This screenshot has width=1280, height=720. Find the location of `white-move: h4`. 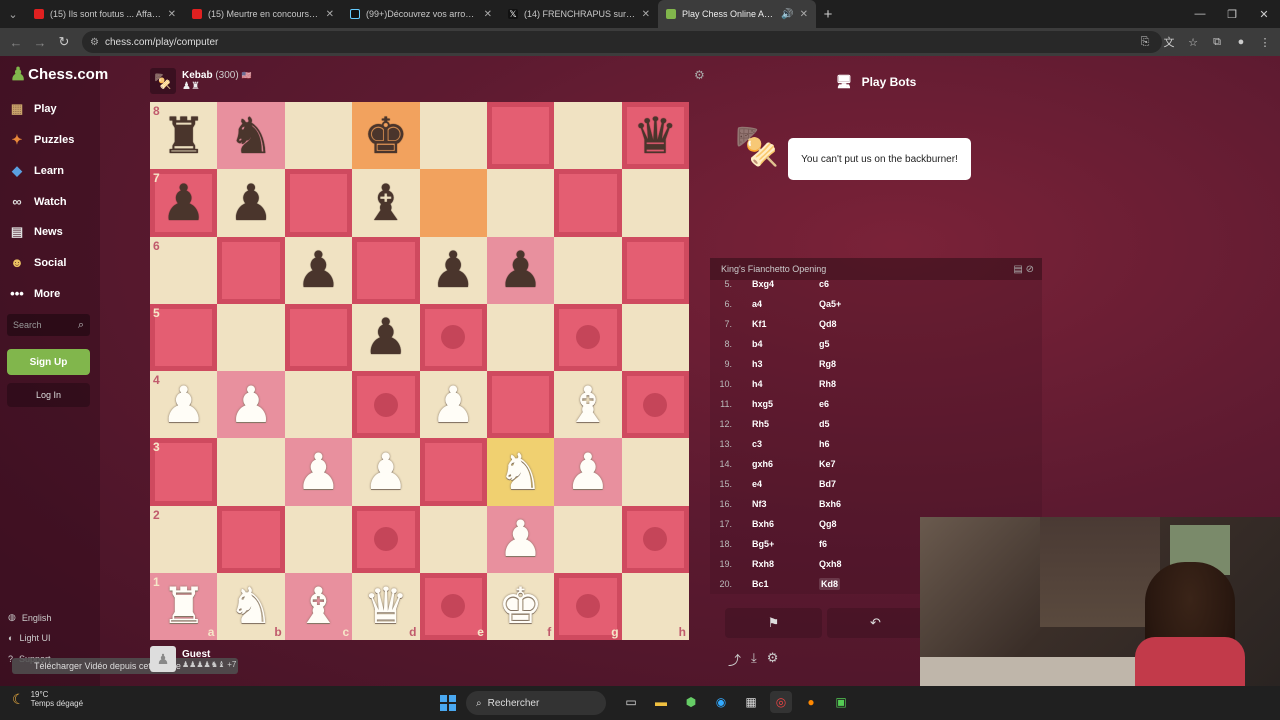

white-move: h4 is located at coordinates (757, 384).